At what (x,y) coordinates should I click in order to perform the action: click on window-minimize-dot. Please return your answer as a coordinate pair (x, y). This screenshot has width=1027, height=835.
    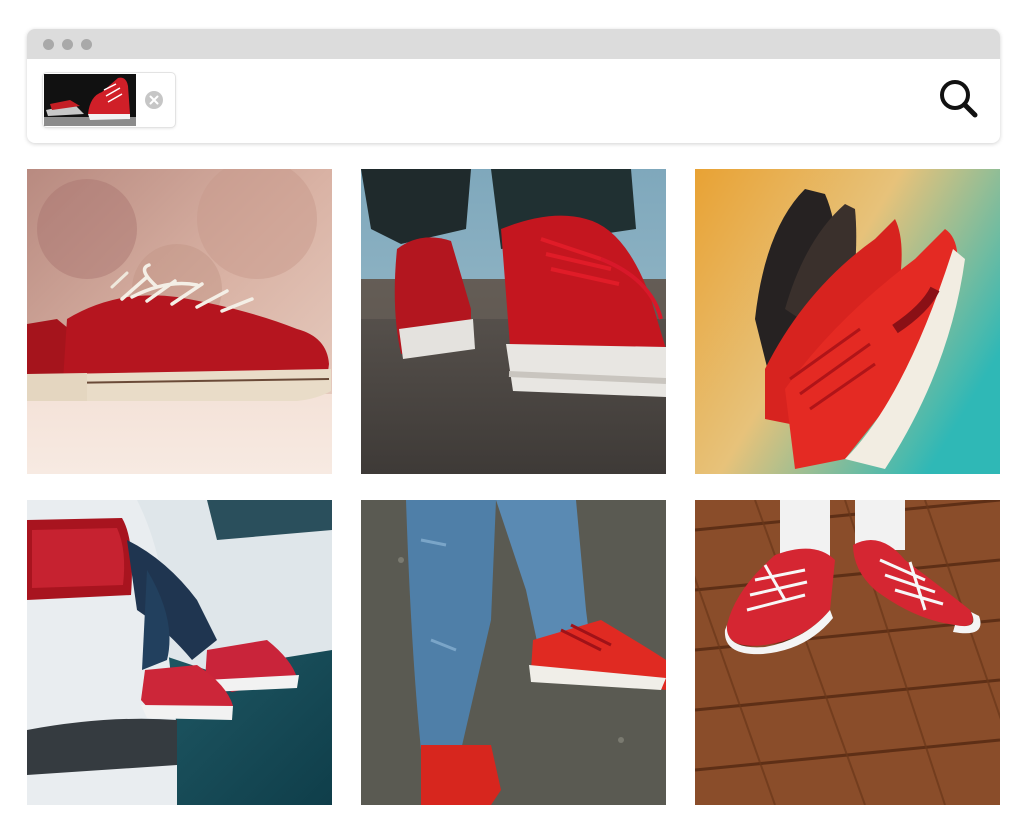
    Looking at the image, I should click on (67, 44).